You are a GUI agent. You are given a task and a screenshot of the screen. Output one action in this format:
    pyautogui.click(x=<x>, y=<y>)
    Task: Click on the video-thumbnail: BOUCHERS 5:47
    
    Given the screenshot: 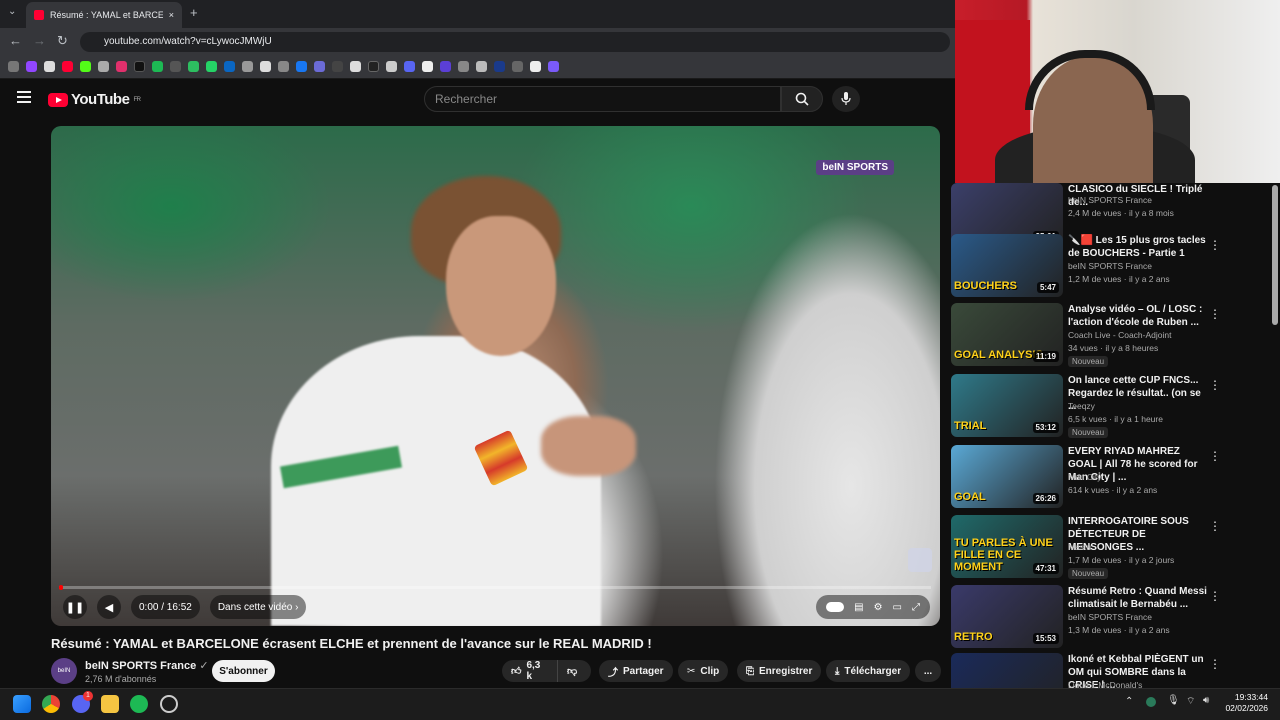 What is the action you would take?
    pyautogui.click(x=1007, y=265)
    